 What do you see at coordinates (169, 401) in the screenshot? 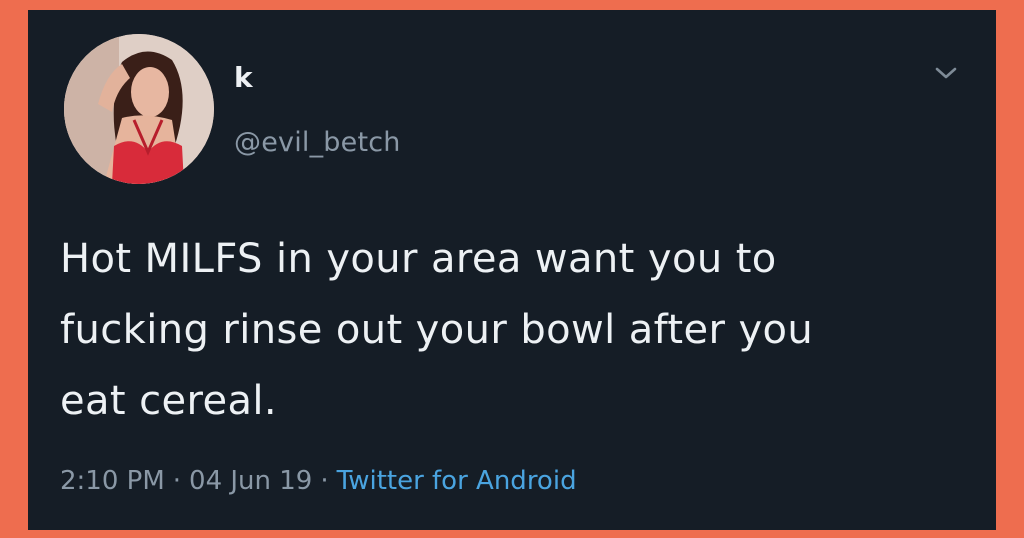
I see `tweet-text-line: eat cereal.` at bounding box center [169, 401].